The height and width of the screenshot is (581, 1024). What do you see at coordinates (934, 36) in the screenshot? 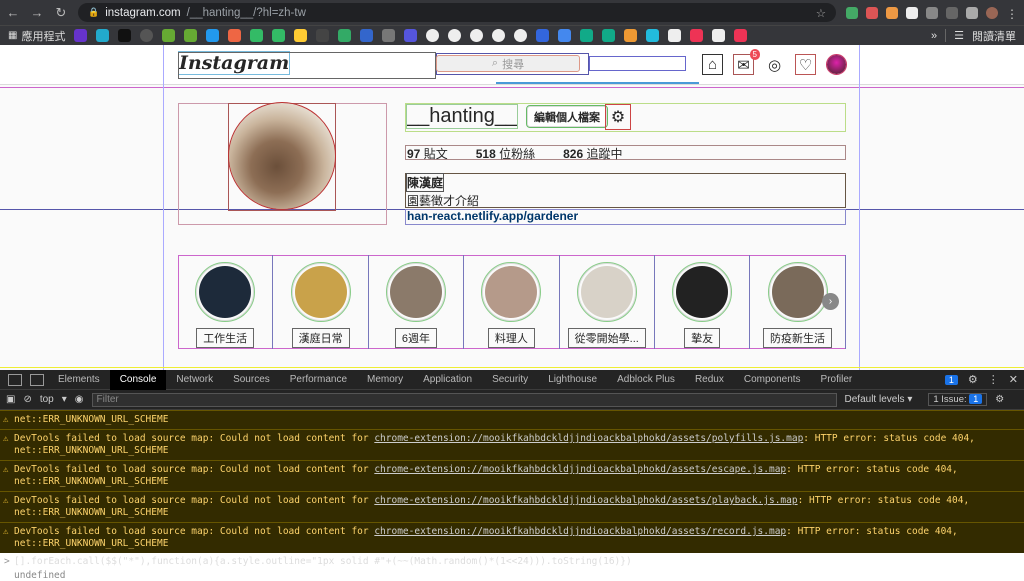
I see `more-bookmarks-icon: »` at bounding box center [934, 36].